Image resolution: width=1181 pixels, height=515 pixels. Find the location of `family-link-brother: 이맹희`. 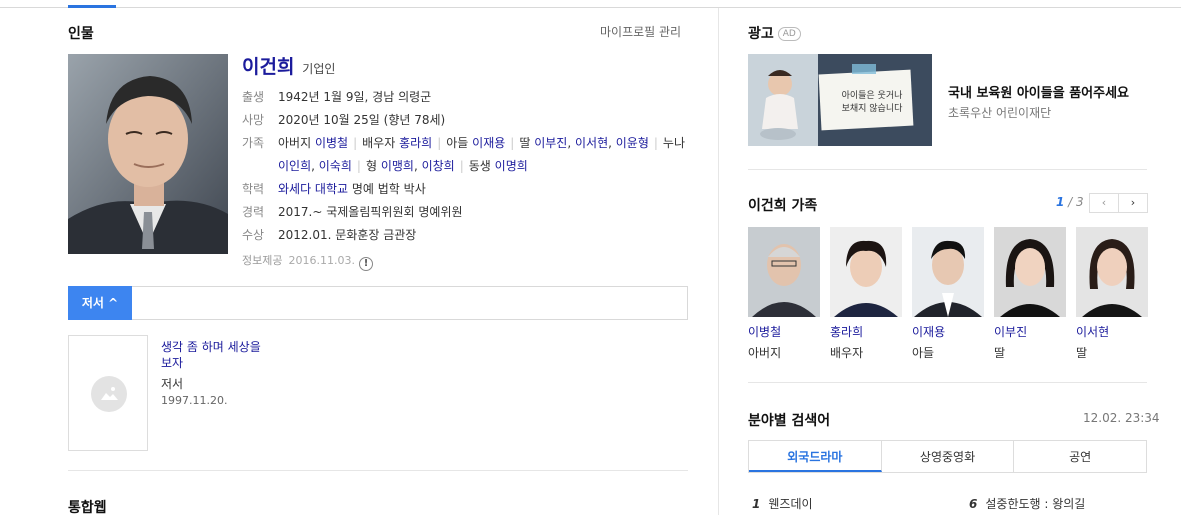

family-link-brother: 이맹희 is located at coordinates (397, 166).